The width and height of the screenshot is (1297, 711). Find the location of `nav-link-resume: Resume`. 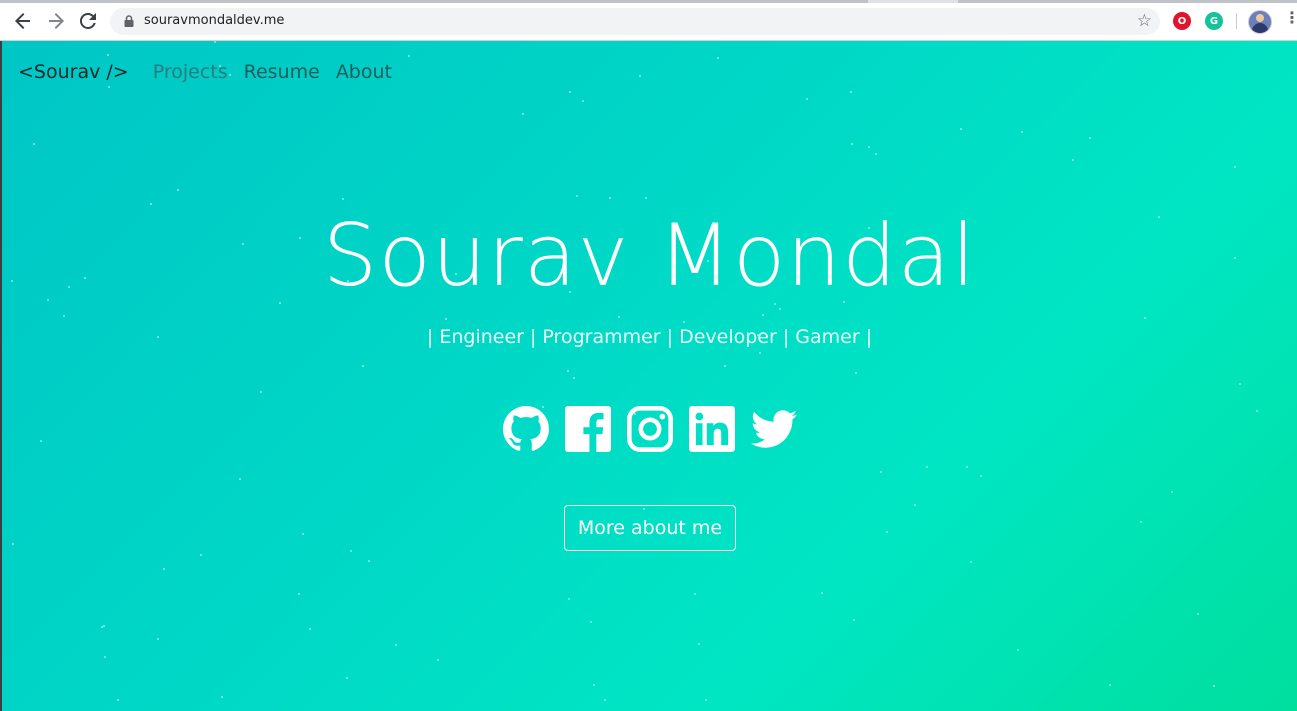

nav-link-resume: Resume is located at coordinates (282, 72).